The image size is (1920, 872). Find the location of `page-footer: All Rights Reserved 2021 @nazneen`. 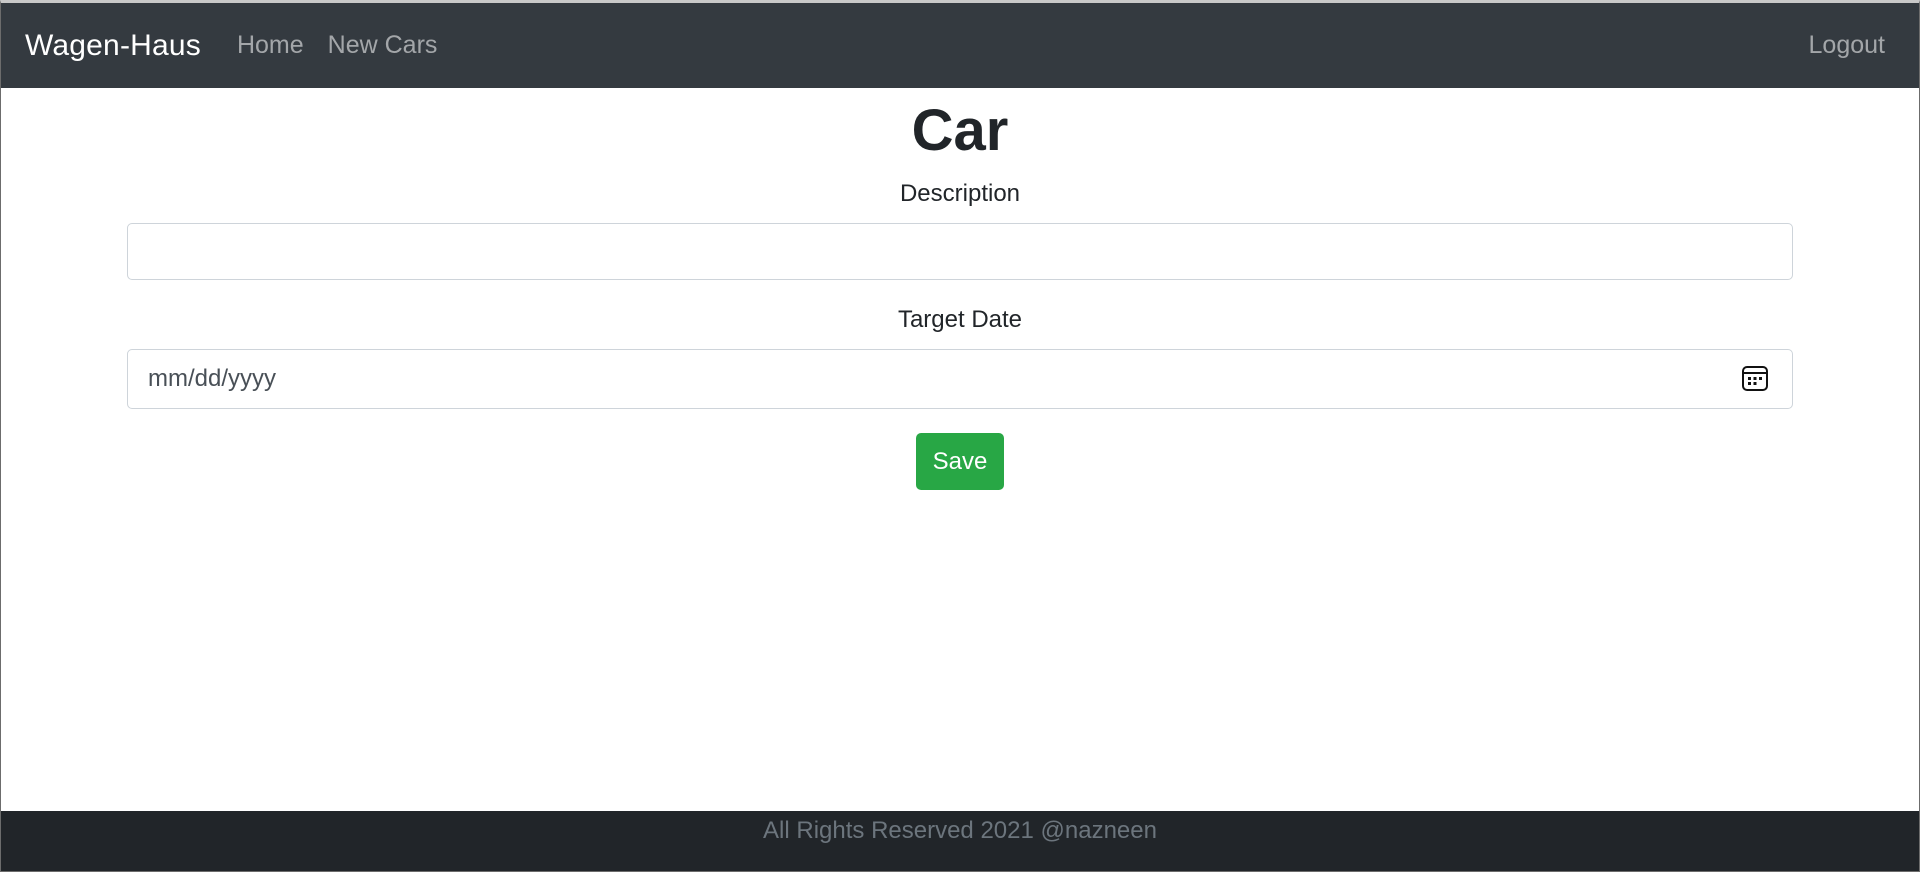

page-footer: All Rights Reserved 2021 @nazneen is located at coordinates (960, 841).